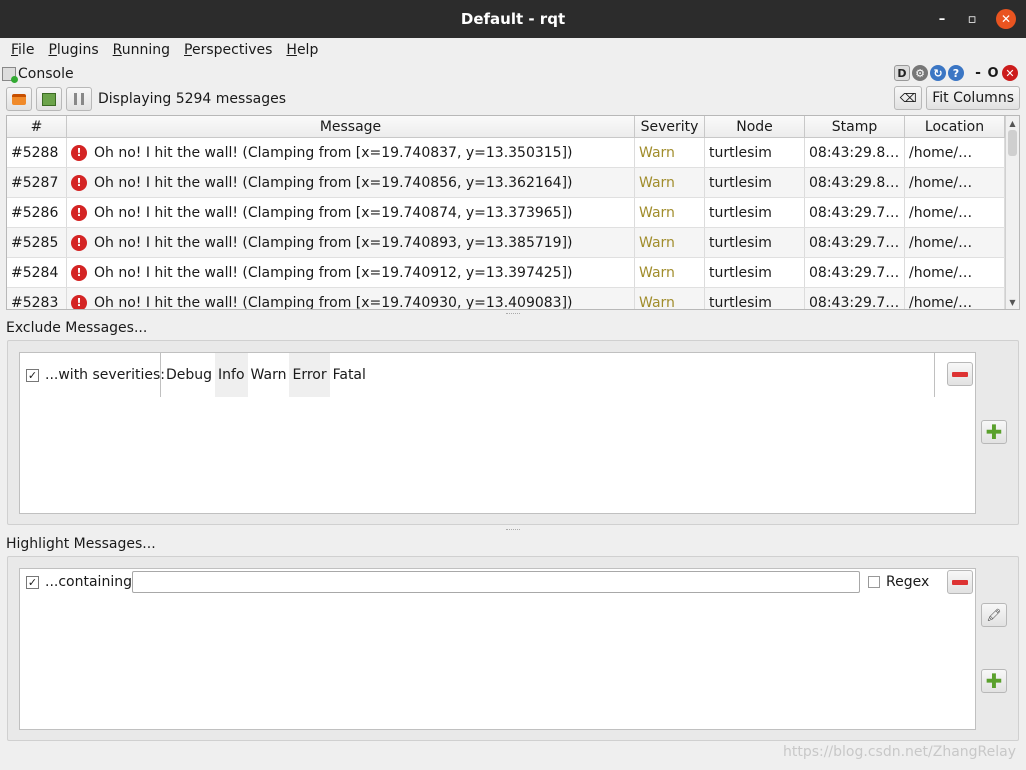 This screenshot has height=770, width=1026. I want to click on cell-node: turtlesim, so click(755, 152).